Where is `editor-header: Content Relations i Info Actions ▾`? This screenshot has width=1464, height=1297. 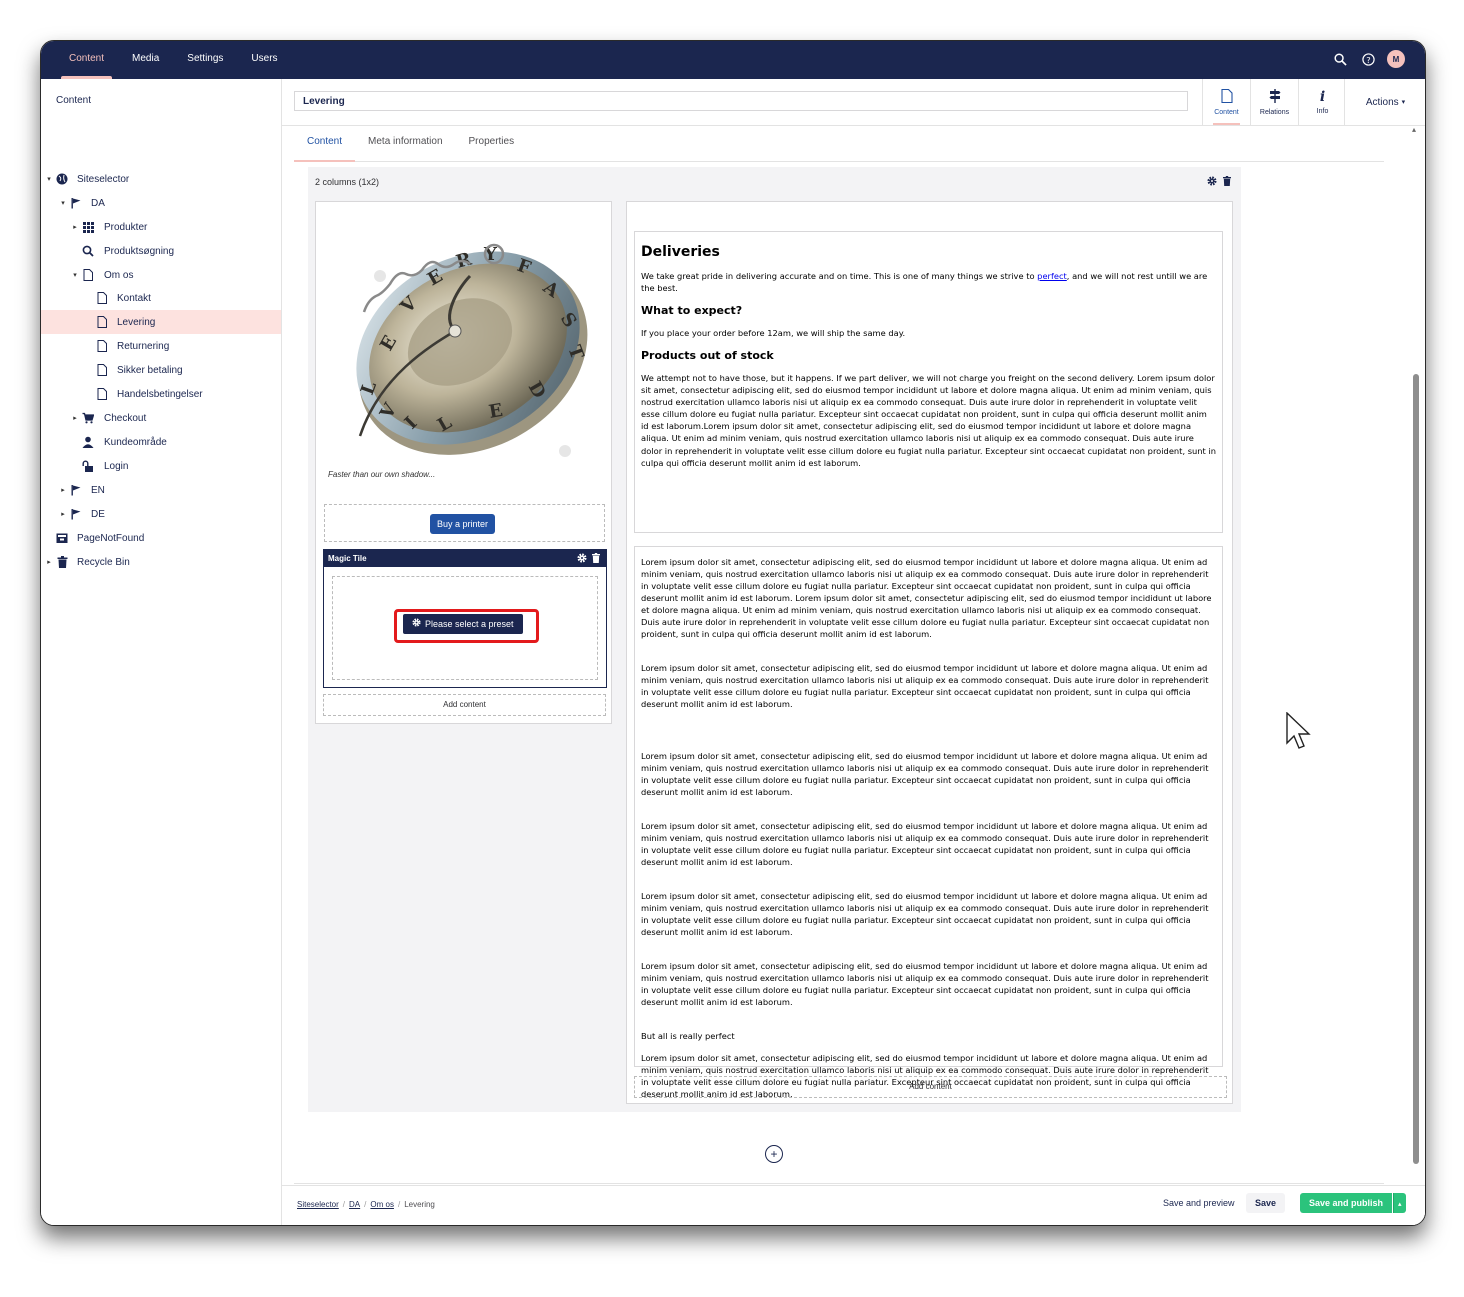
editor-header: Content Relations i Info Actions ▾ is located at coordinates (853, 102).